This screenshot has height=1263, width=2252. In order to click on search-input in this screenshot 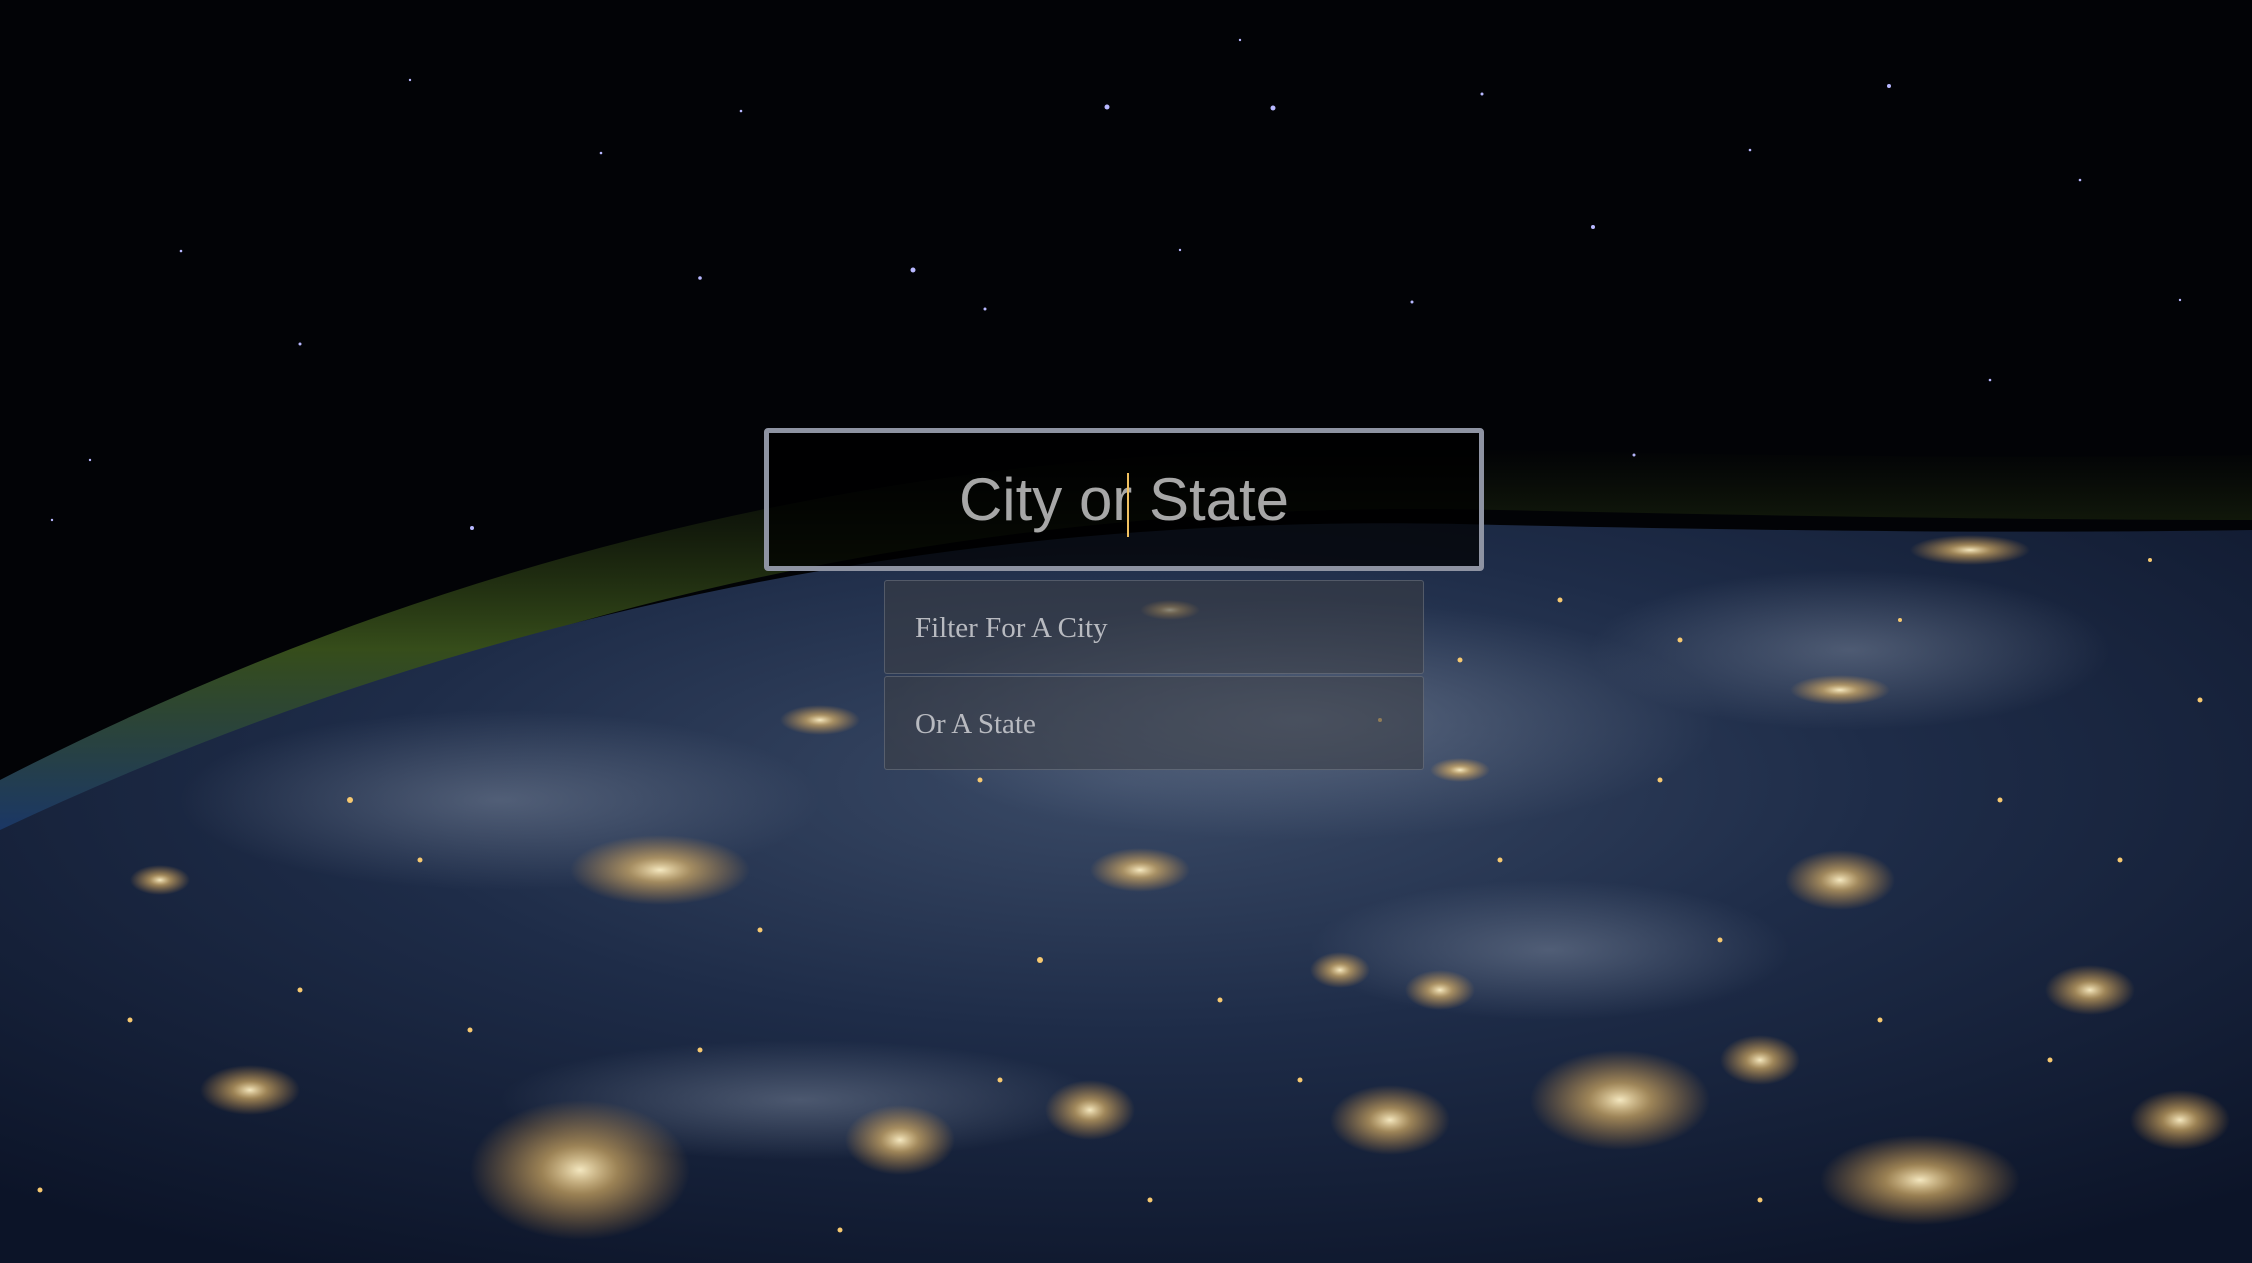, I will do `click(1124, 499)`.